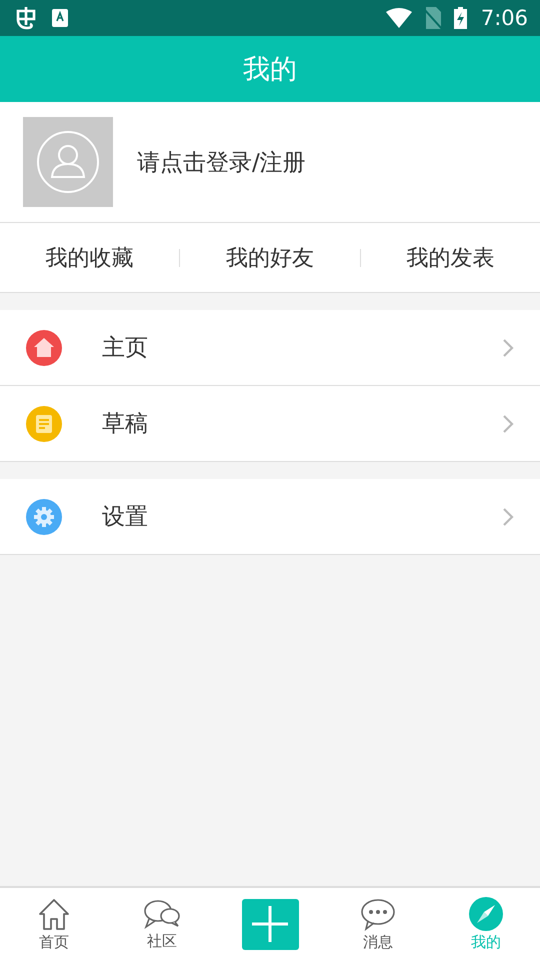  Describe the element at coordinates (44, 424) in the screenshot. I see `note-icon` at that location.